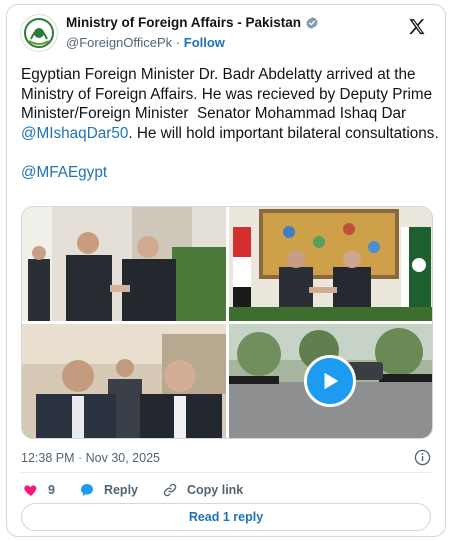 Image resolution: width=454 pixels, height=541 pixels. Describe the element at coordinates (119, 42) in the screenshot. I see `author-handle: @ForeignOfficePk` at that location.